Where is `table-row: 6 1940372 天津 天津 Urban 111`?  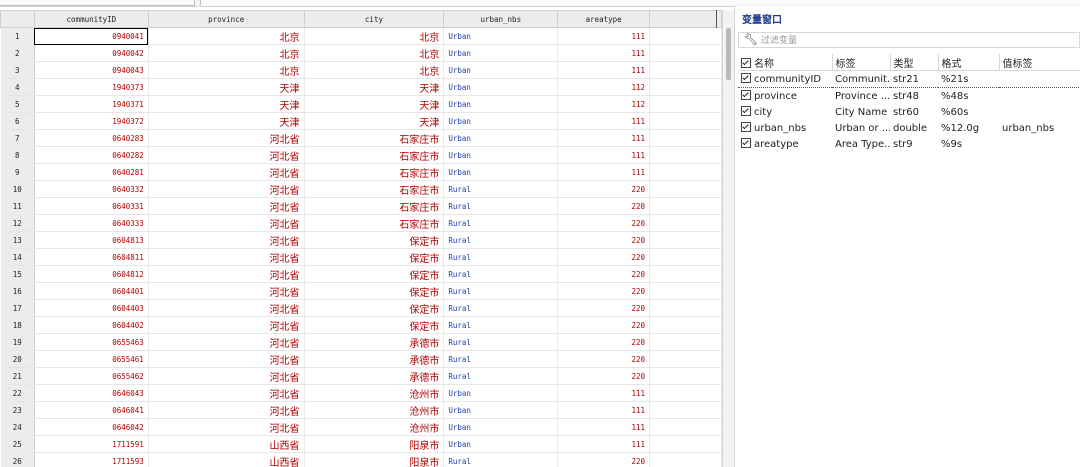
table-row: 6 1940372 天津 天津 Urban 111 is located at coordinates (361, 121).